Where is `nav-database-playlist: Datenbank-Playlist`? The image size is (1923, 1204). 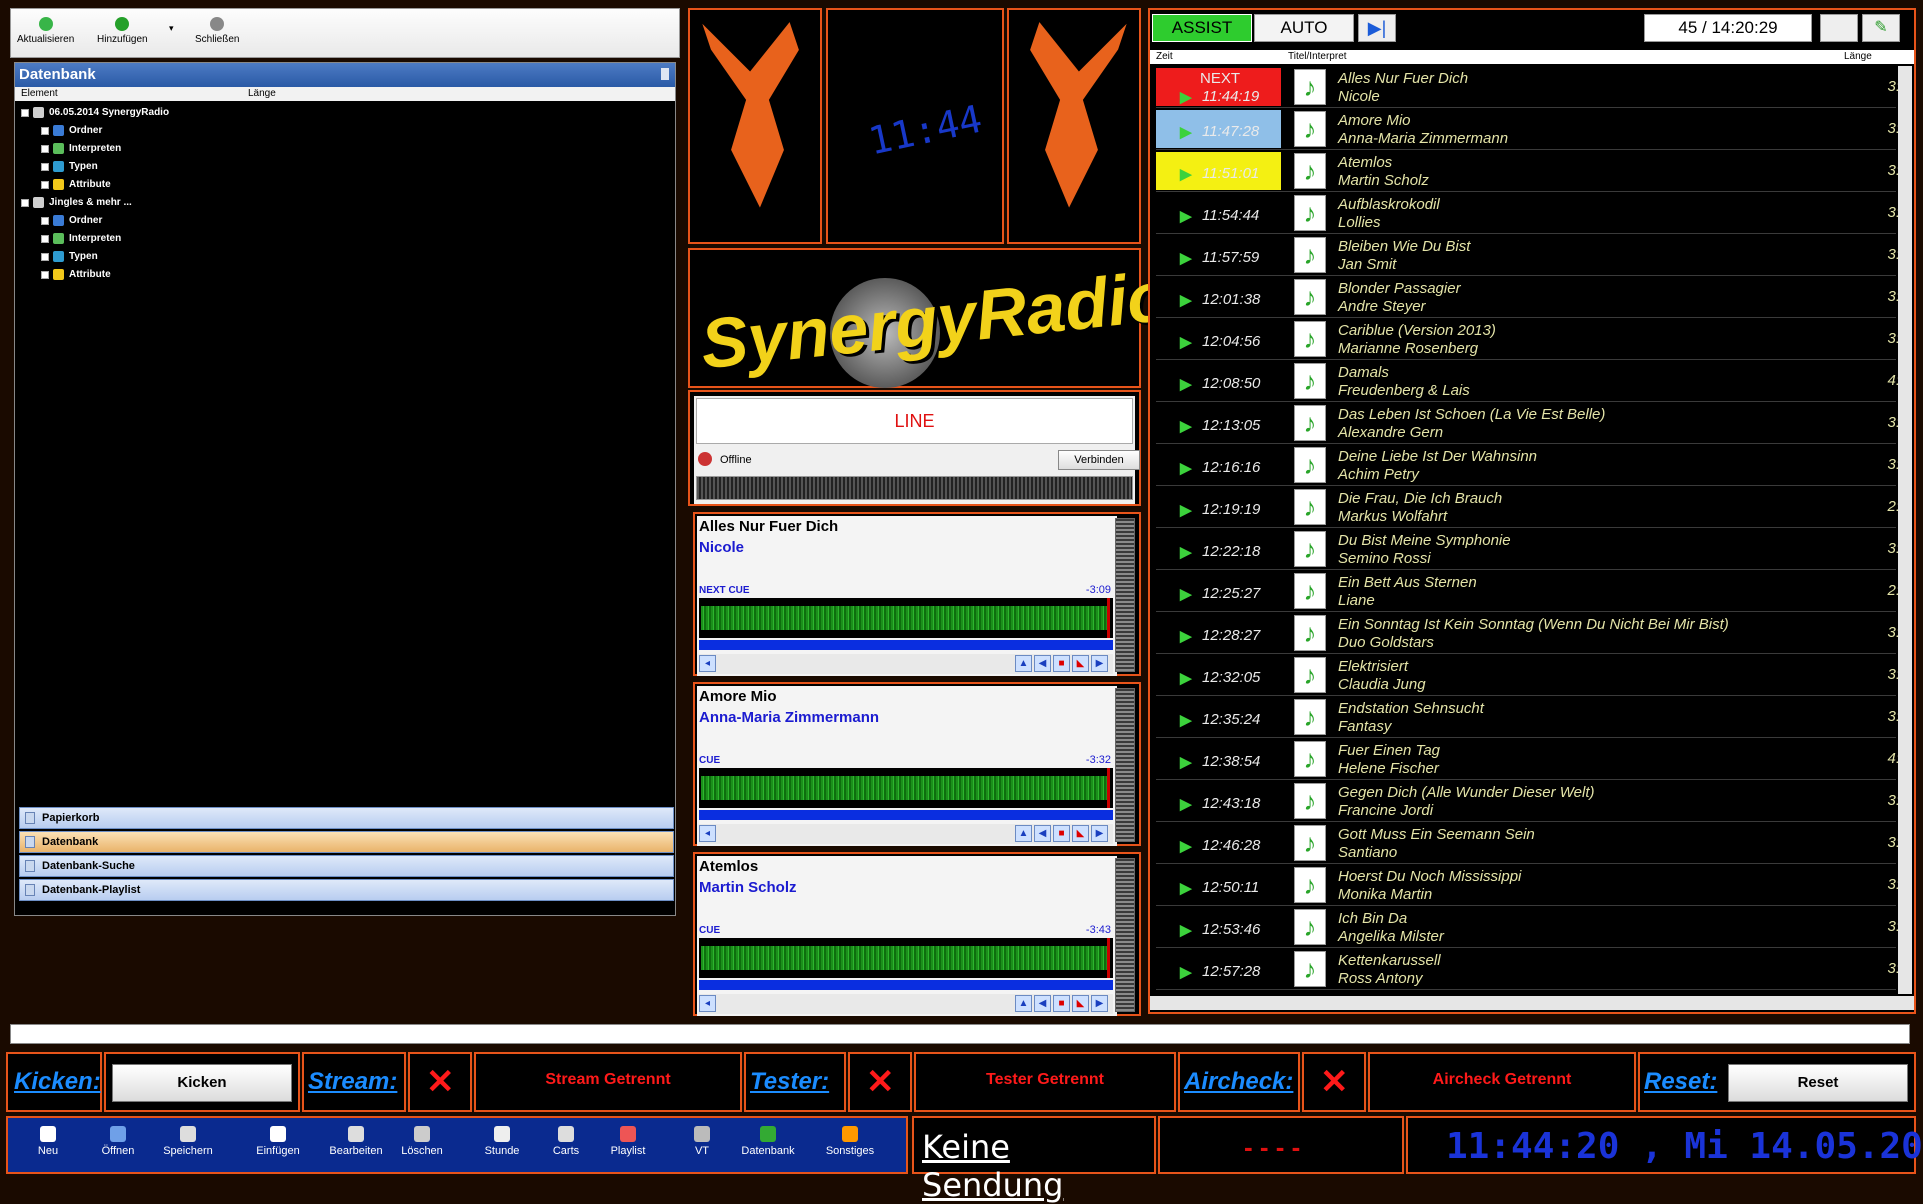
nav-database-playlist: Datenbank-Playlist is located at coordinates (346, 890).